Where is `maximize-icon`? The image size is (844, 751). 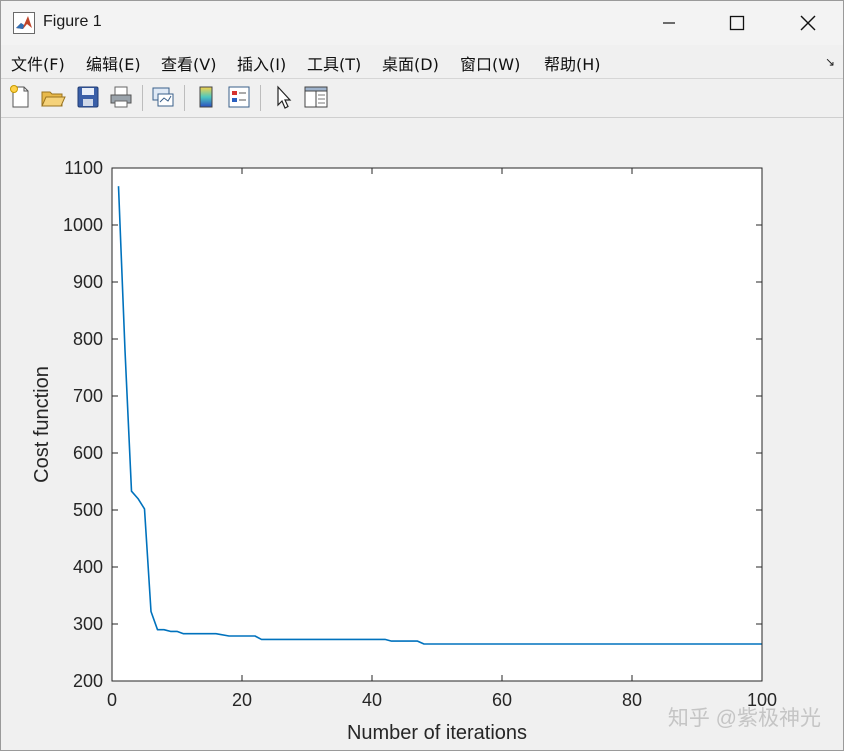 maximize-icon is located at coordinates (737, 23).